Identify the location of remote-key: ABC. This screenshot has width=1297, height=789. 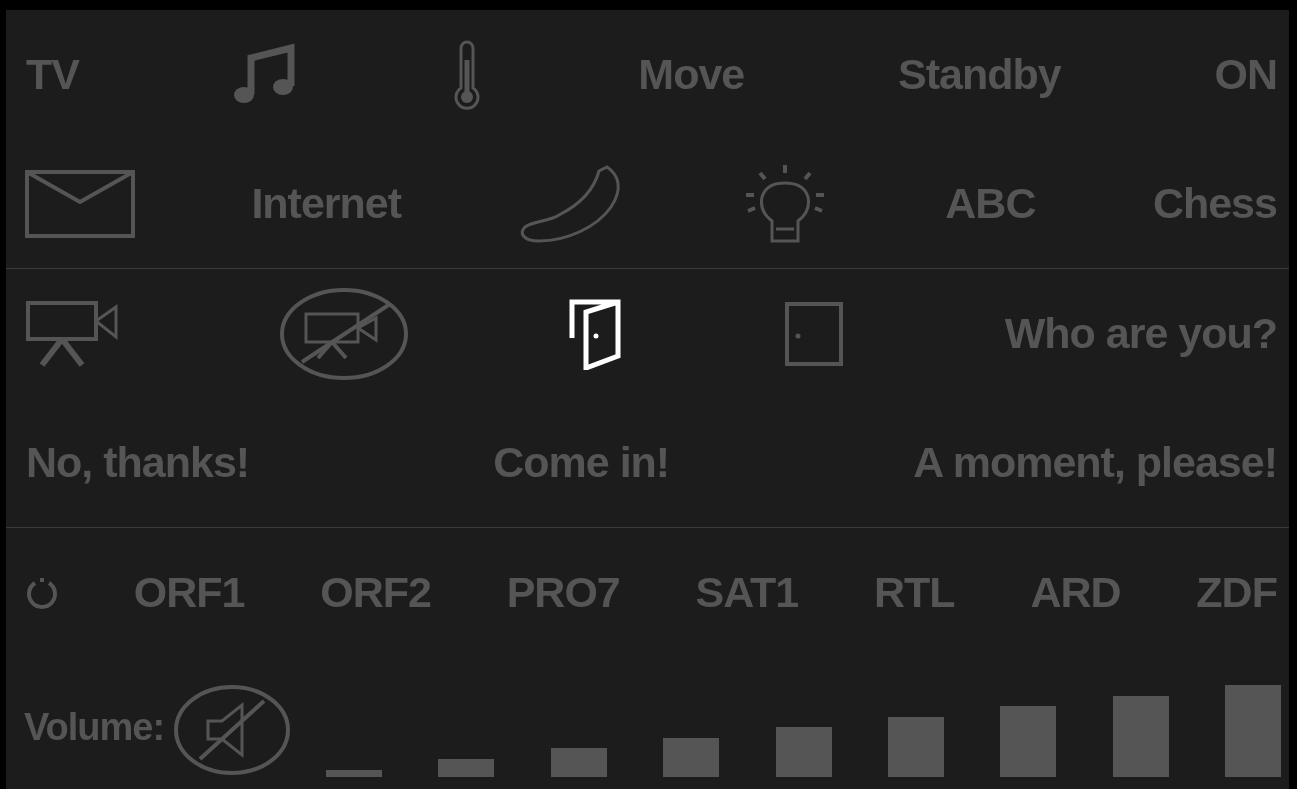
(990, 203).